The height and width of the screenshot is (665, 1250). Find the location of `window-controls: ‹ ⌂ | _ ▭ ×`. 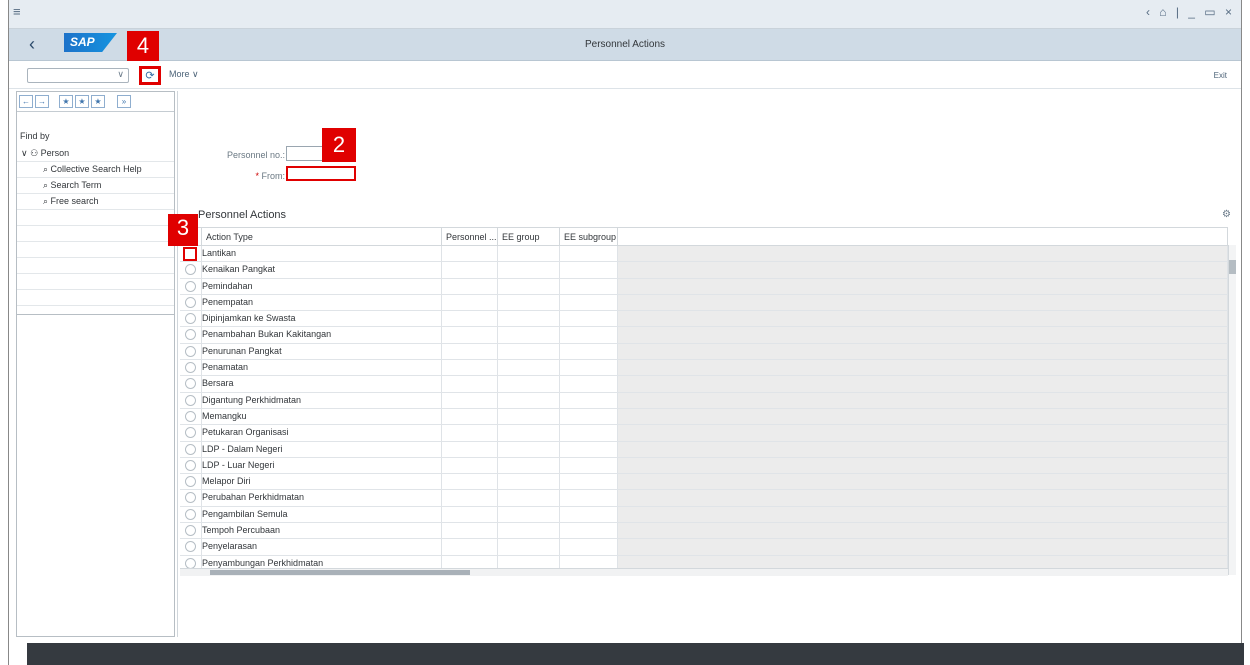

window-controls: ‹ ⌂ | _ ▭ × is located at coordinates (1190, 12).